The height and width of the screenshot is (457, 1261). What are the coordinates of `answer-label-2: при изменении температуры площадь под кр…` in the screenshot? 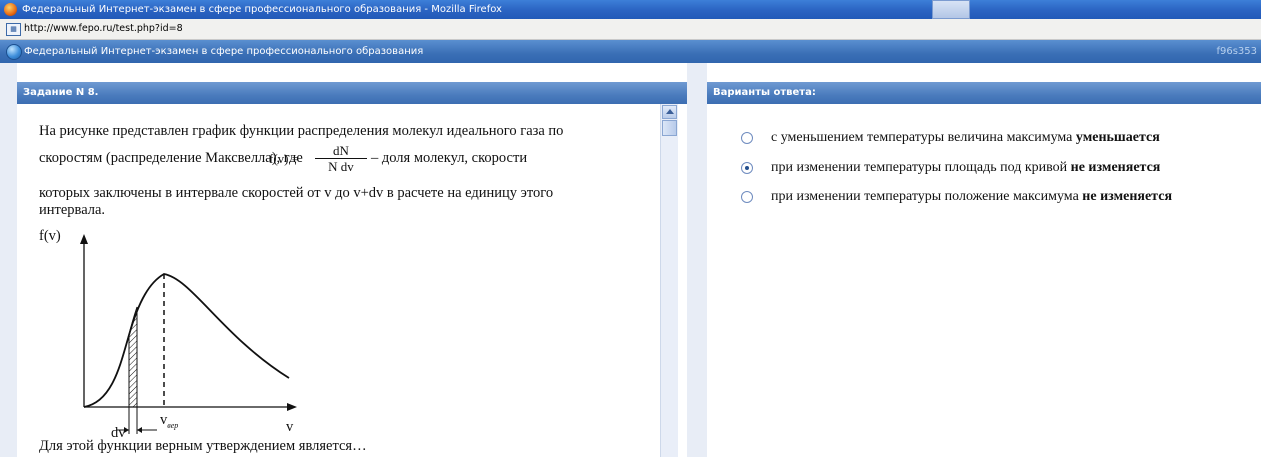 It's located at (965, 168).